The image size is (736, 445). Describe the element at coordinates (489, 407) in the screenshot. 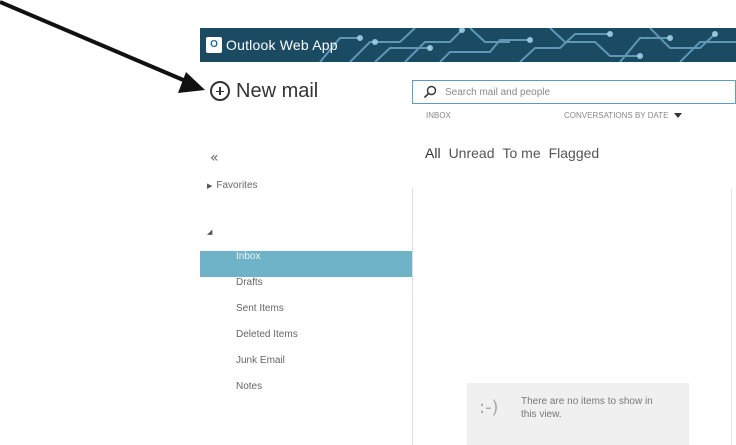

I see `smiley-icon: :-)` at that location.